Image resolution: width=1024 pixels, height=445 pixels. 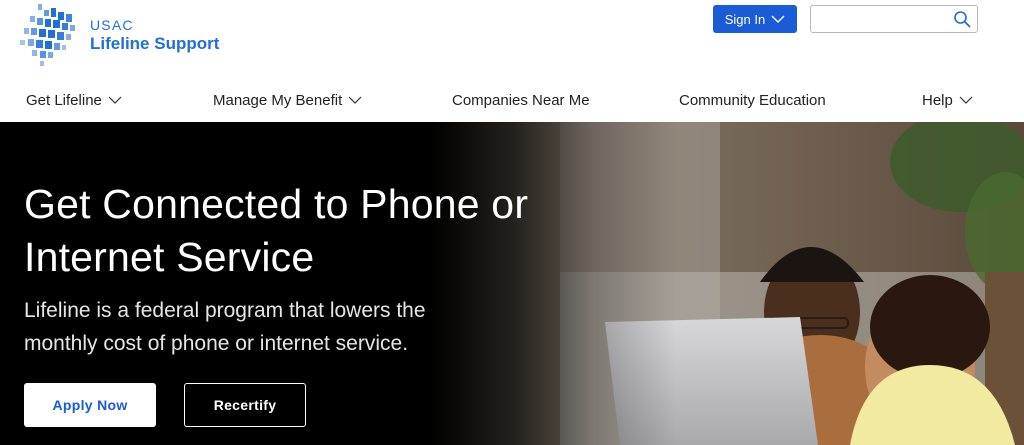 I want to click on nav-item-get-lifeline: Get Lifeline, so click(x=74, y=100).